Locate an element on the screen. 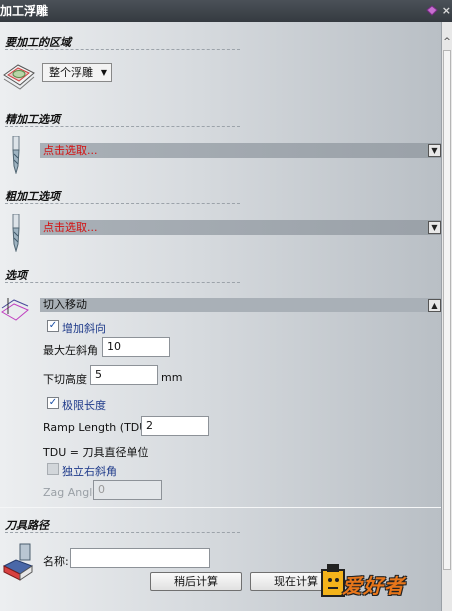 The image size is (452, 611). watermark-logo: 爱好者 is located at coordinates (379, 582).